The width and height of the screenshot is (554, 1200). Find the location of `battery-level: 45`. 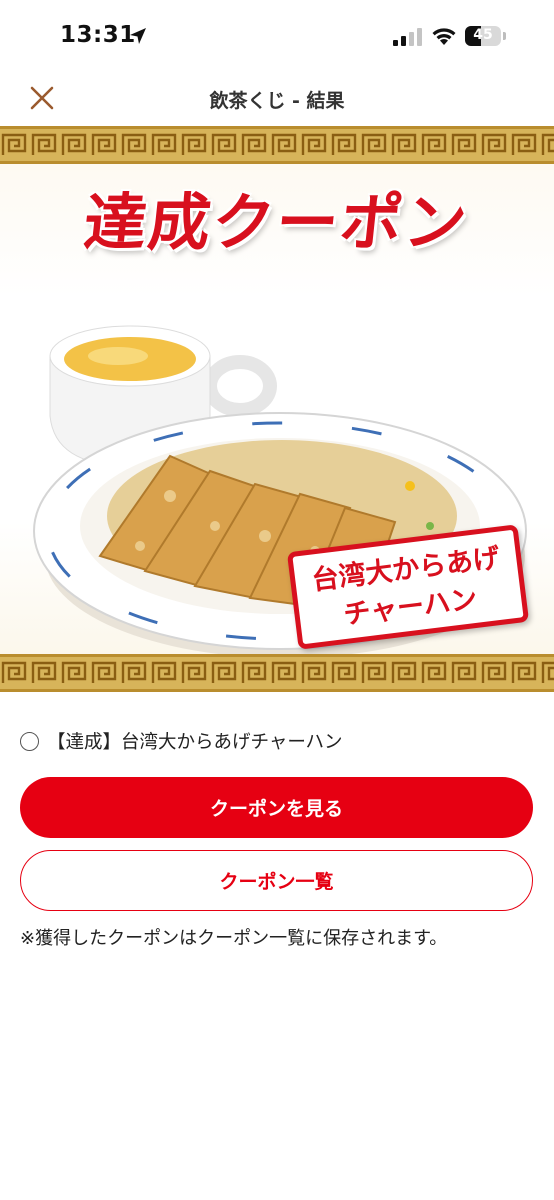

battery-level: 45 is located at coordinates (483, 35).